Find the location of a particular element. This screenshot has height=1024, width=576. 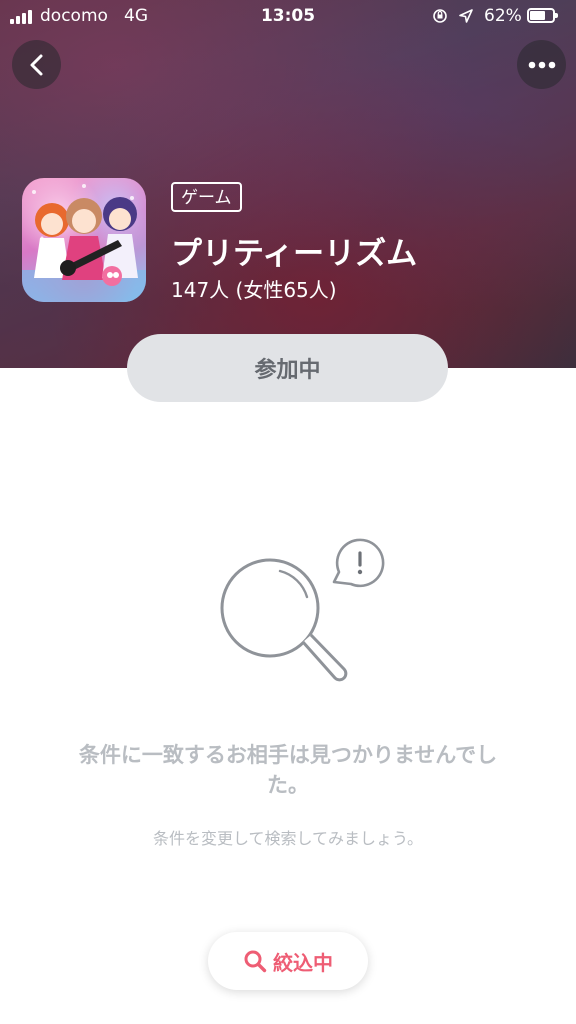

magnifier-icon is located at coordinates (284, 620).